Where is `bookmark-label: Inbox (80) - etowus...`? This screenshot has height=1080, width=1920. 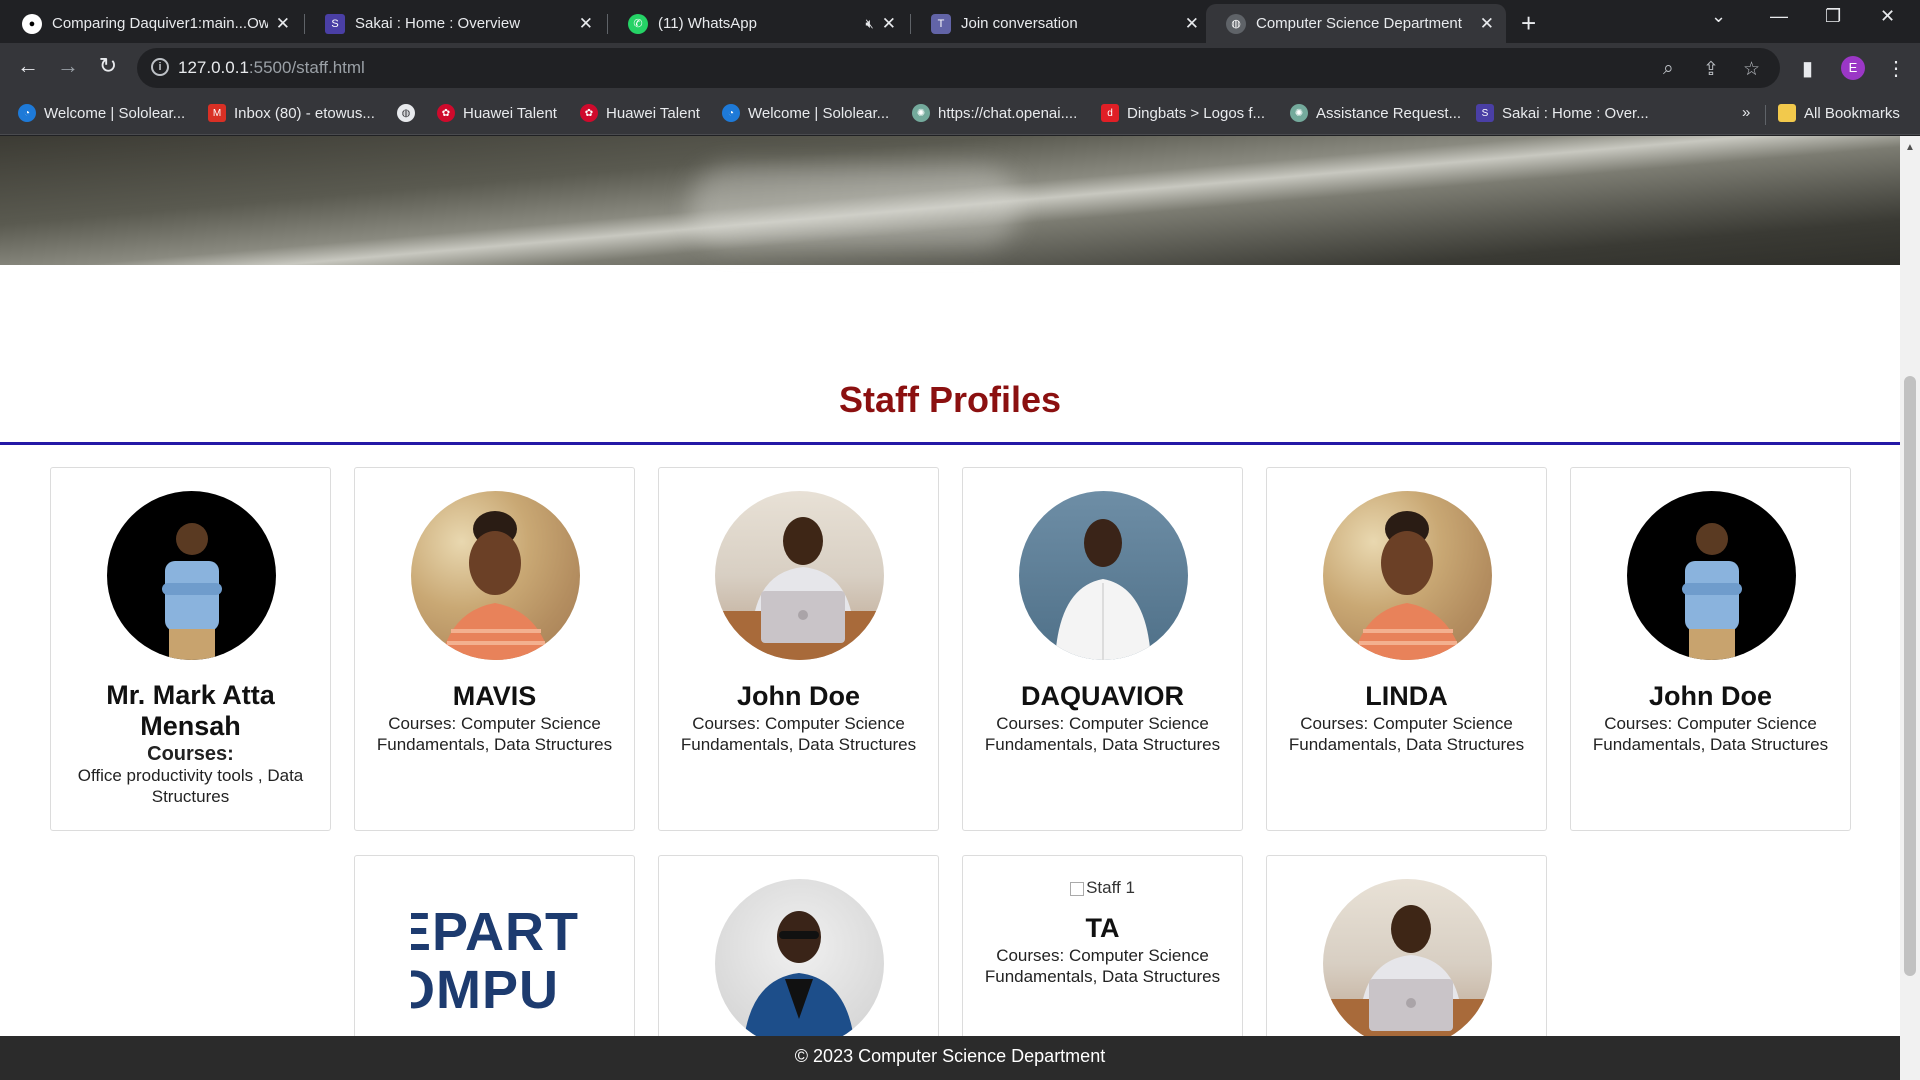
bookmark-label: Inbox (80) - etowus... is located at coordinates (304, 113).